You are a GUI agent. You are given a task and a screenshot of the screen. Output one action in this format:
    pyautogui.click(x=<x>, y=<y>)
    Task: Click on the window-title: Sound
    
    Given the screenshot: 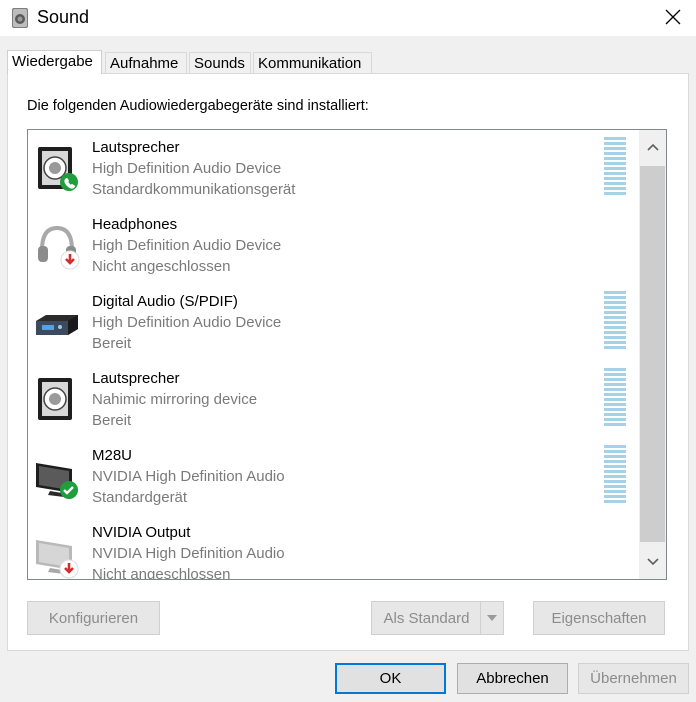 What is the action you would take?
    pyautogui.click(x=63, y=17)
    